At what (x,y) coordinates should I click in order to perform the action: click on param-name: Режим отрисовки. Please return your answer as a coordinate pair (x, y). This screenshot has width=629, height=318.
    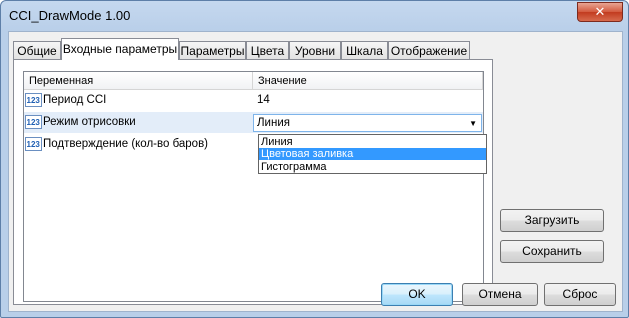
    Looking at the image, I should click on (89, 122).